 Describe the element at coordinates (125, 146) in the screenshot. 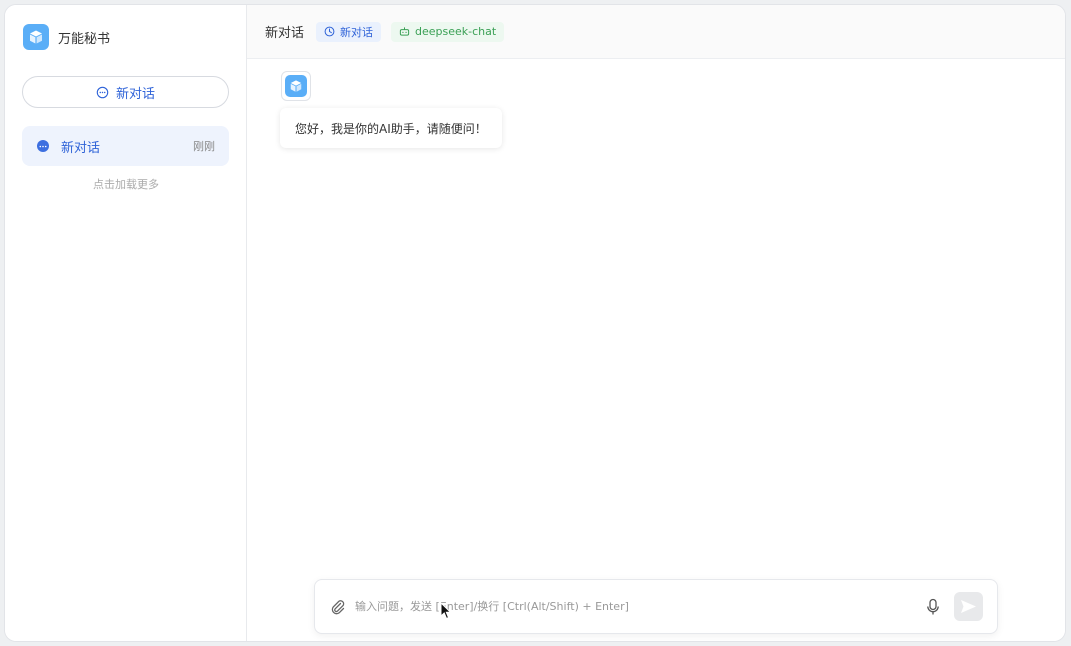

I see `conversation-item: 新对话 刚刚` at that location.